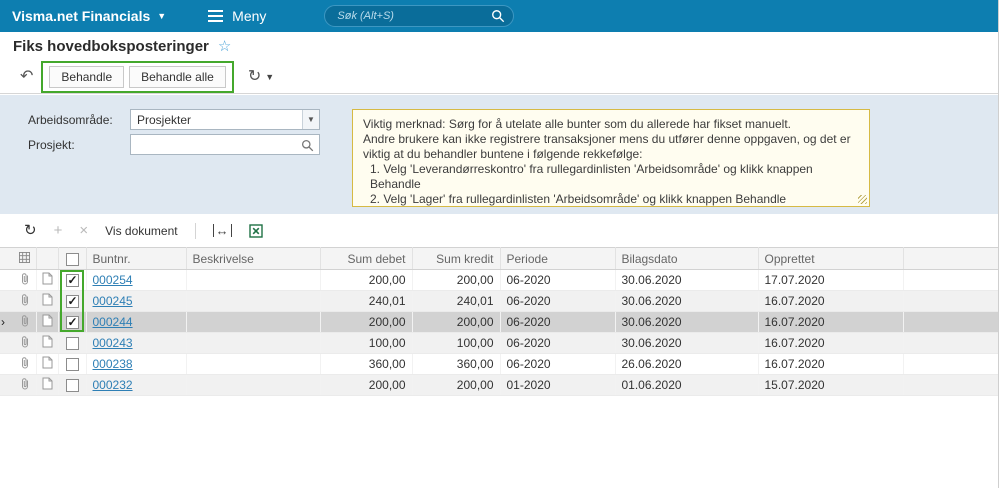  What do you see at coordinates (254, 76) in the screenshot?
I see `refresh-icon: ↻` at bounding box center [254, 76].